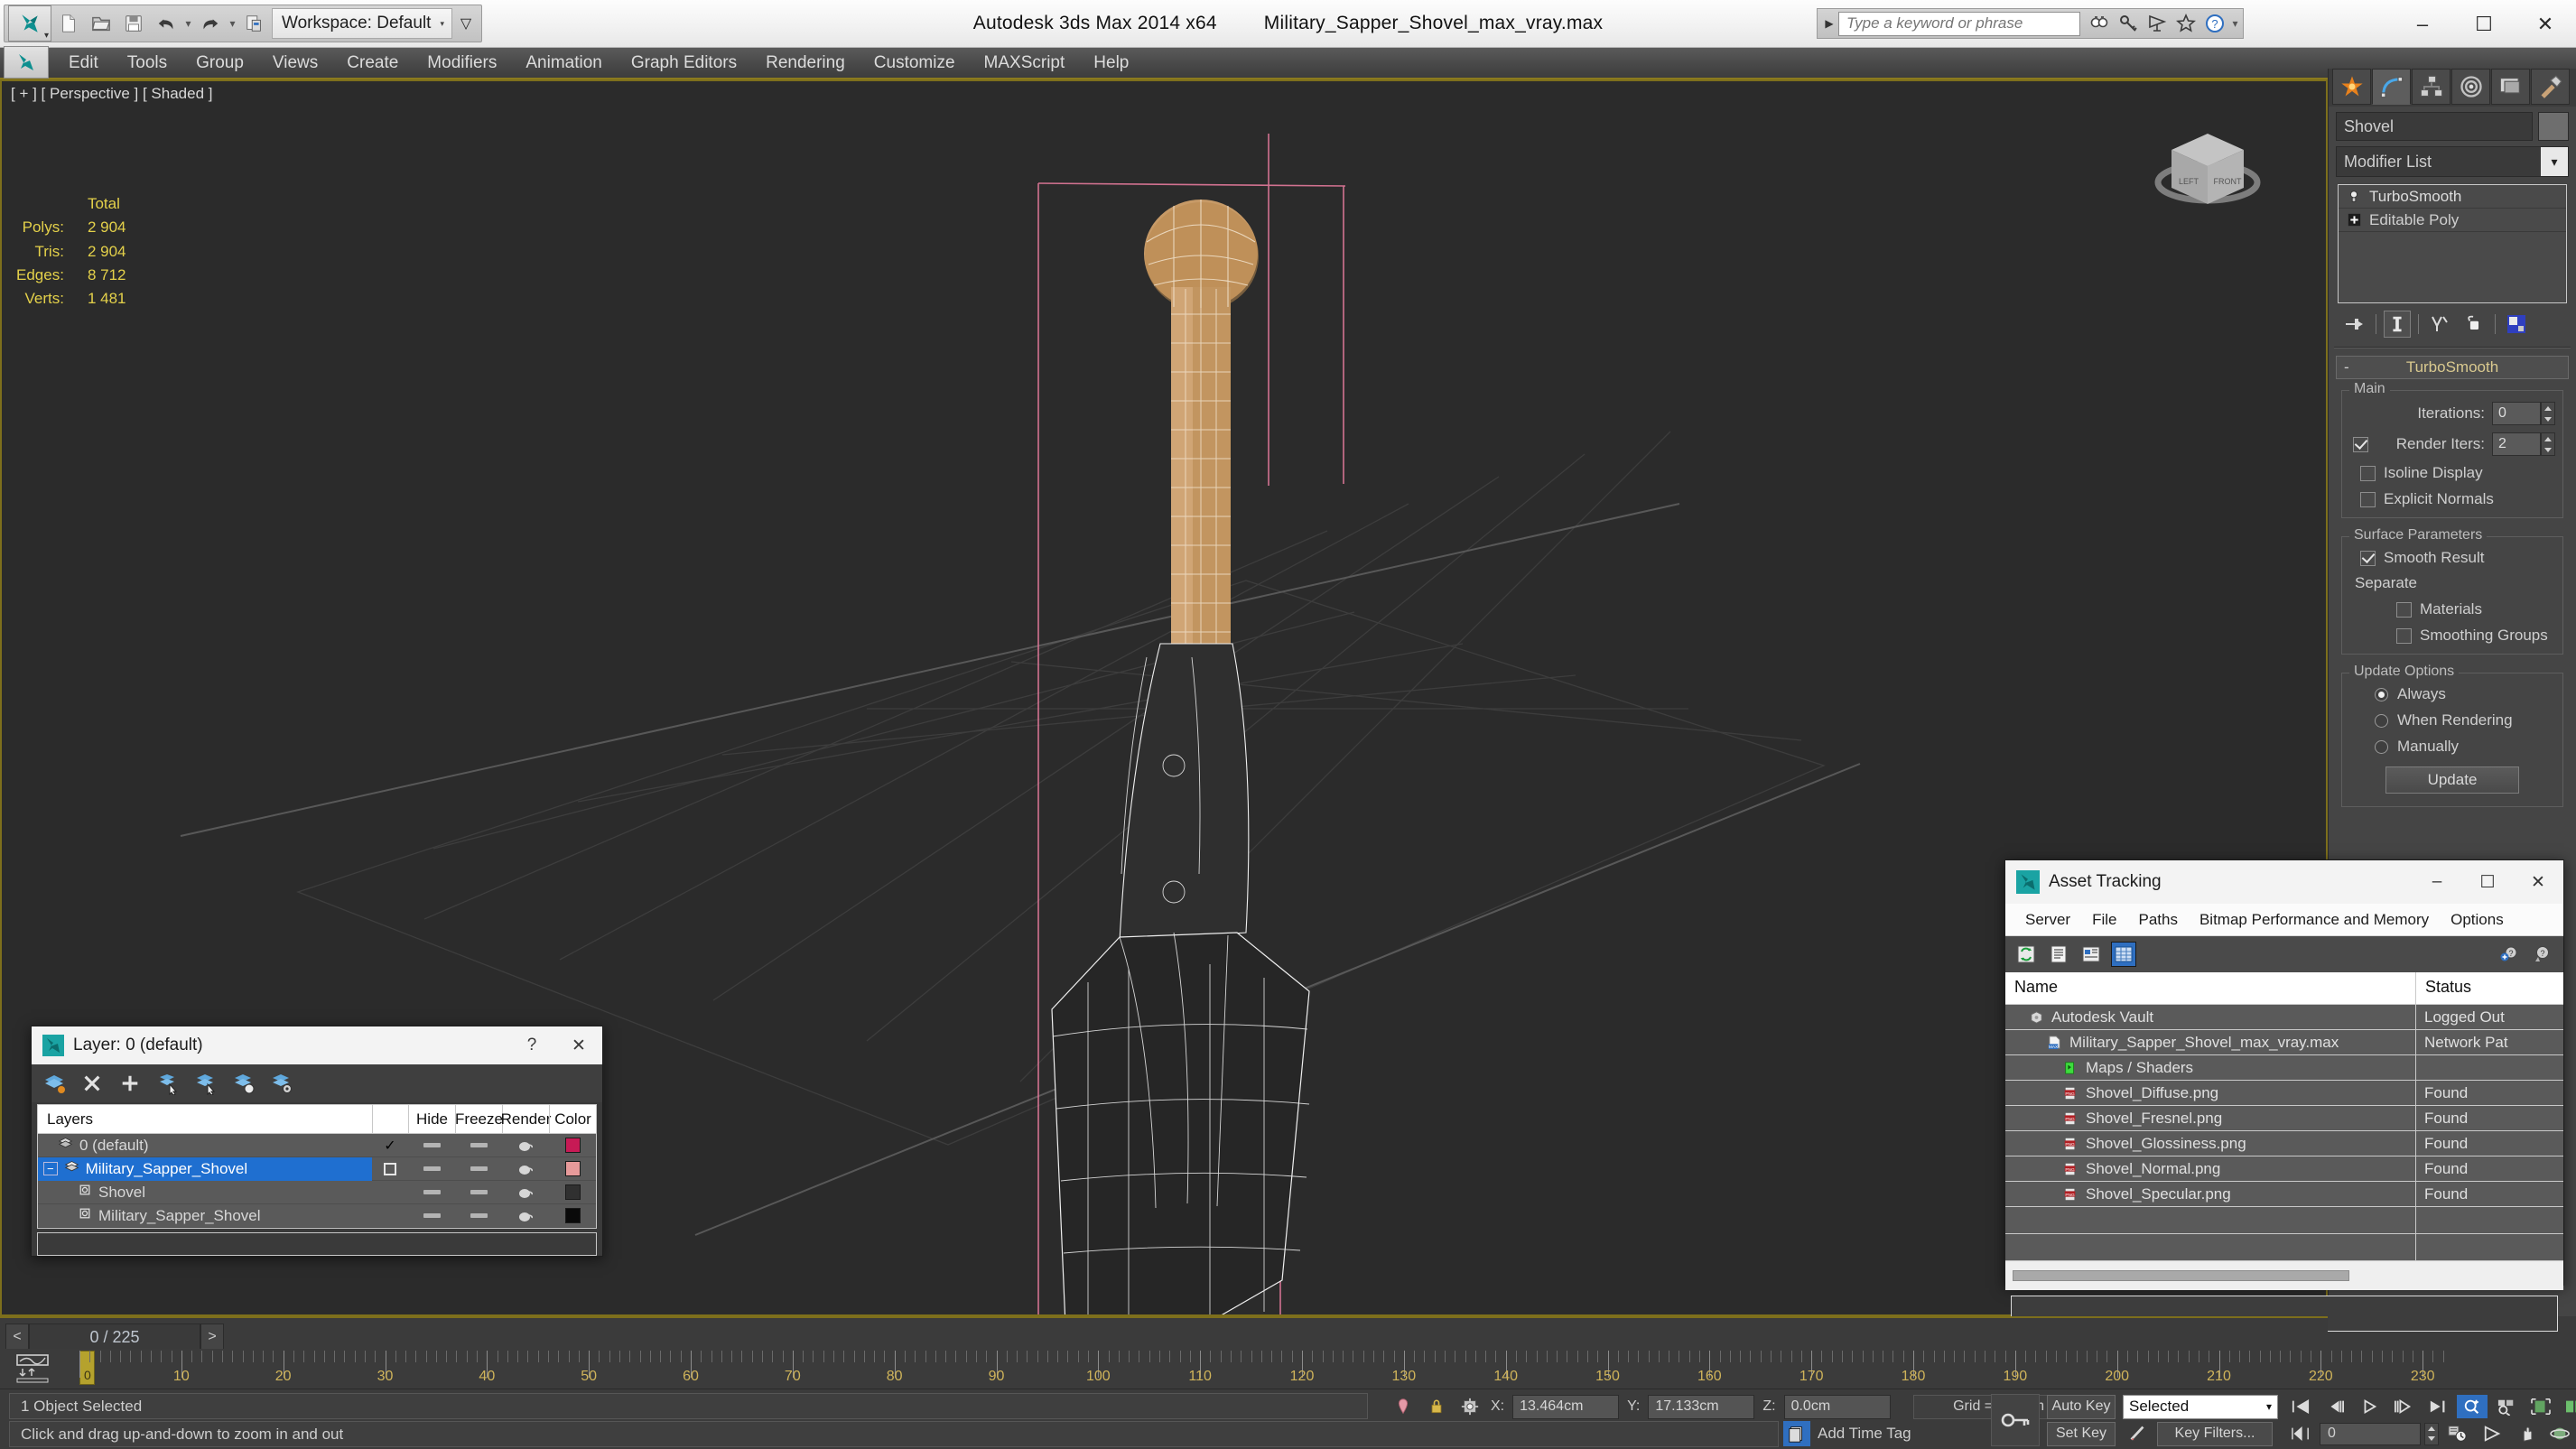  What do you see at coordinates (2431, 87) in the screenshot?
I see `hierarchy-tab` at bounding box center [2431, 87].